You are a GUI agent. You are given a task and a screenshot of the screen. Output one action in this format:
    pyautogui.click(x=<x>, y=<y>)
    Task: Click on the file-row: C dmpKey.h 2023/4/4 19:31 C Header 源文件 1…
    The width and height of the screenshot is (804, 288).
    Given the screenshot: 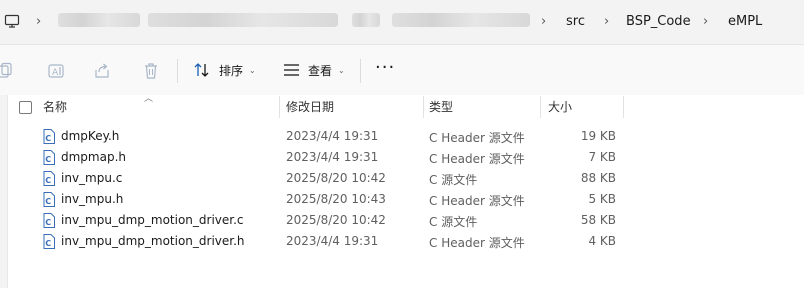 What is the action you would take?
    pyautogui.click(x=406, y=136)
    